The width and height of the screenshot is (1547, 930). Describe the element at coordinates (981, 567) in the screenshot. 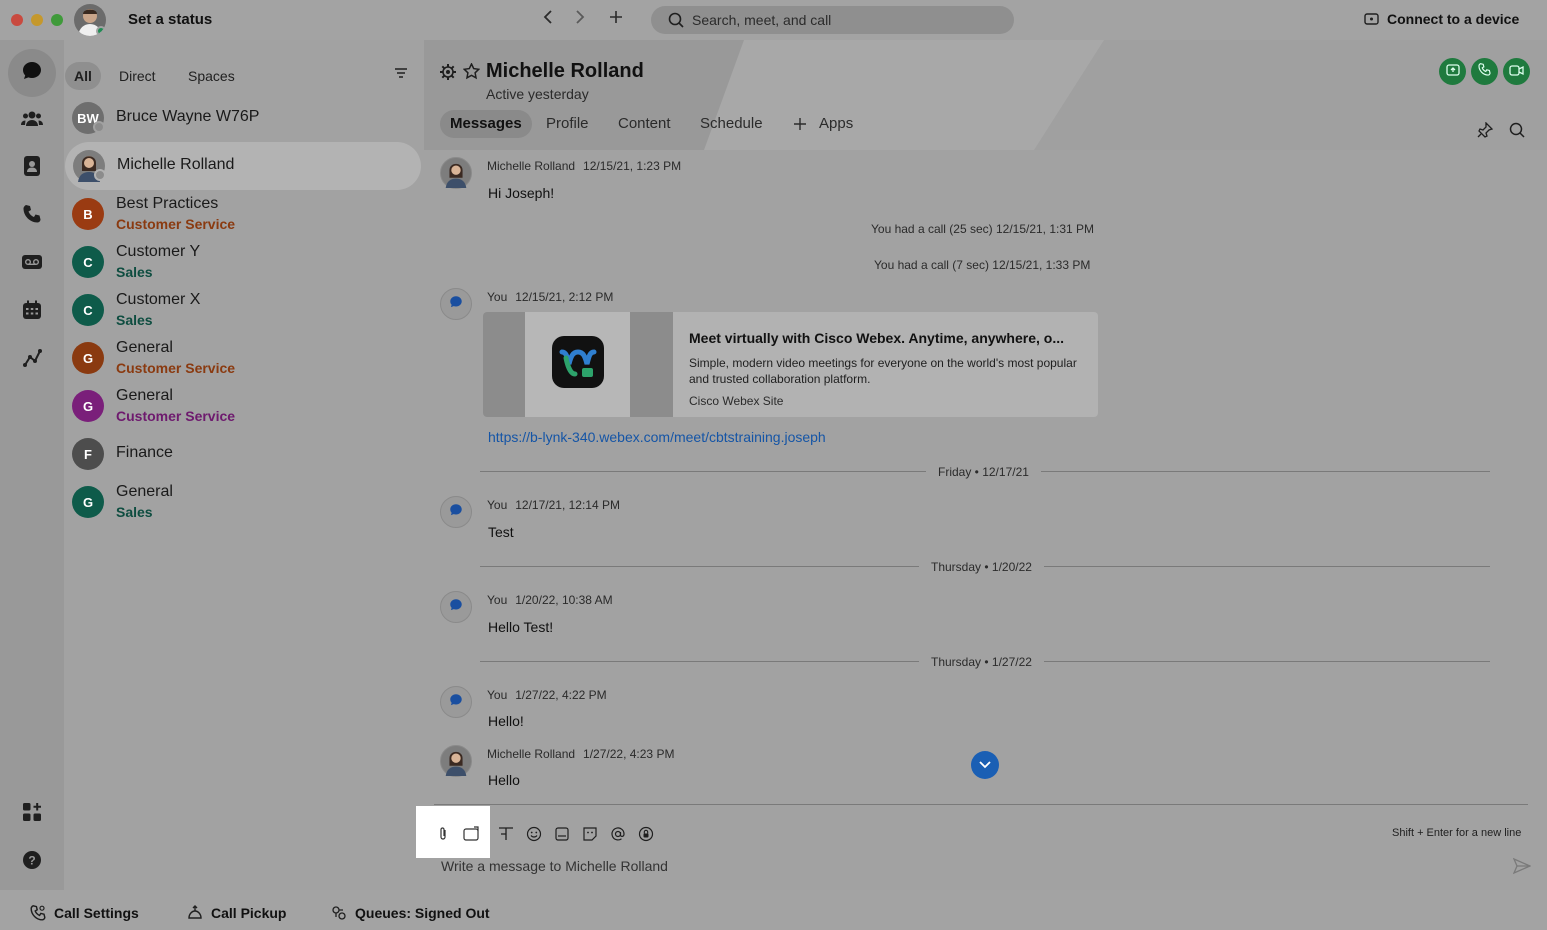

I see `date-label: Thursday • 1/20/22` at that location.